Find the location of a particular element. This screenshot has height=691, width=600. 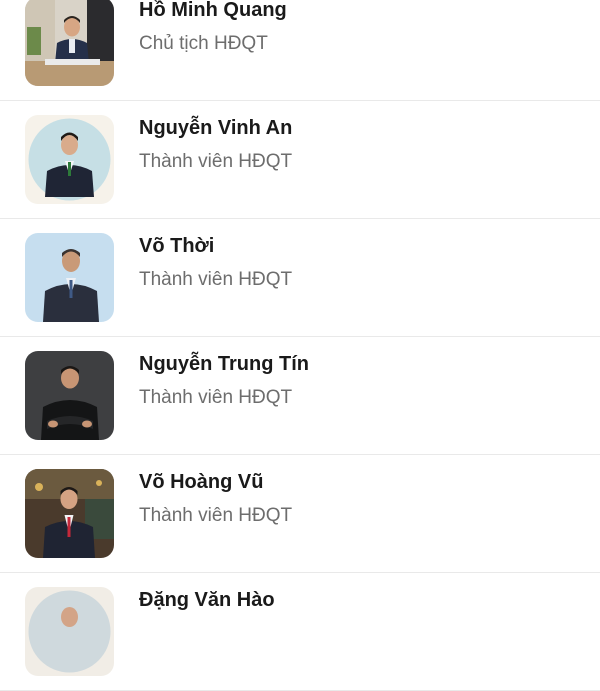

member-name: Võ Thời is located at coordinates (177, 246).